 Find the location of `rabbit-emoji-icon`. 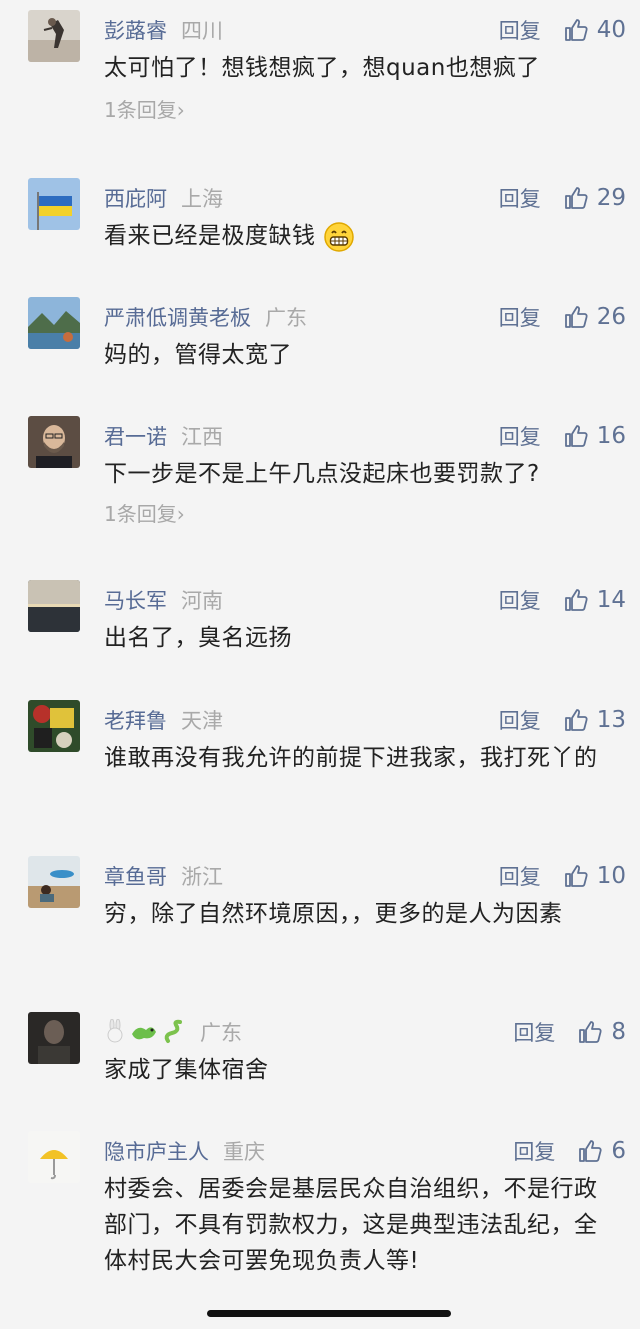

rabbit-emoji-icon is located at coordinates (115, 1031).